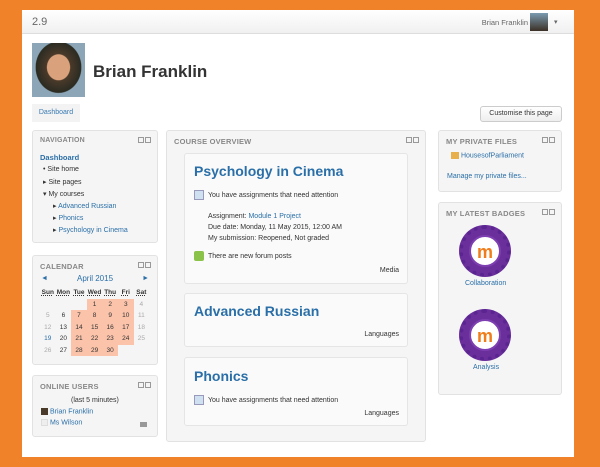 This screenshot has height=467, width=600. Describe the element at coordinates (94, 304) in the screenshot. I see `calendar-day: 1` at that location.